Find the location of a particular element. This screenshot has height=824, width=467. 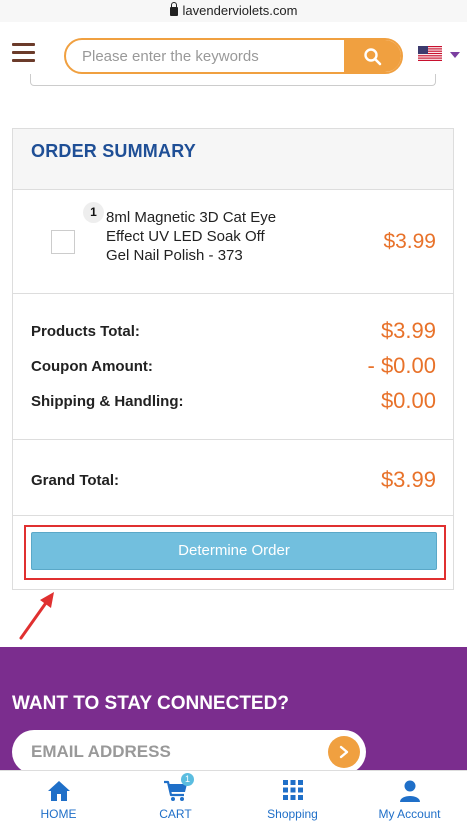

site-header is located at coordinates (233, 52).